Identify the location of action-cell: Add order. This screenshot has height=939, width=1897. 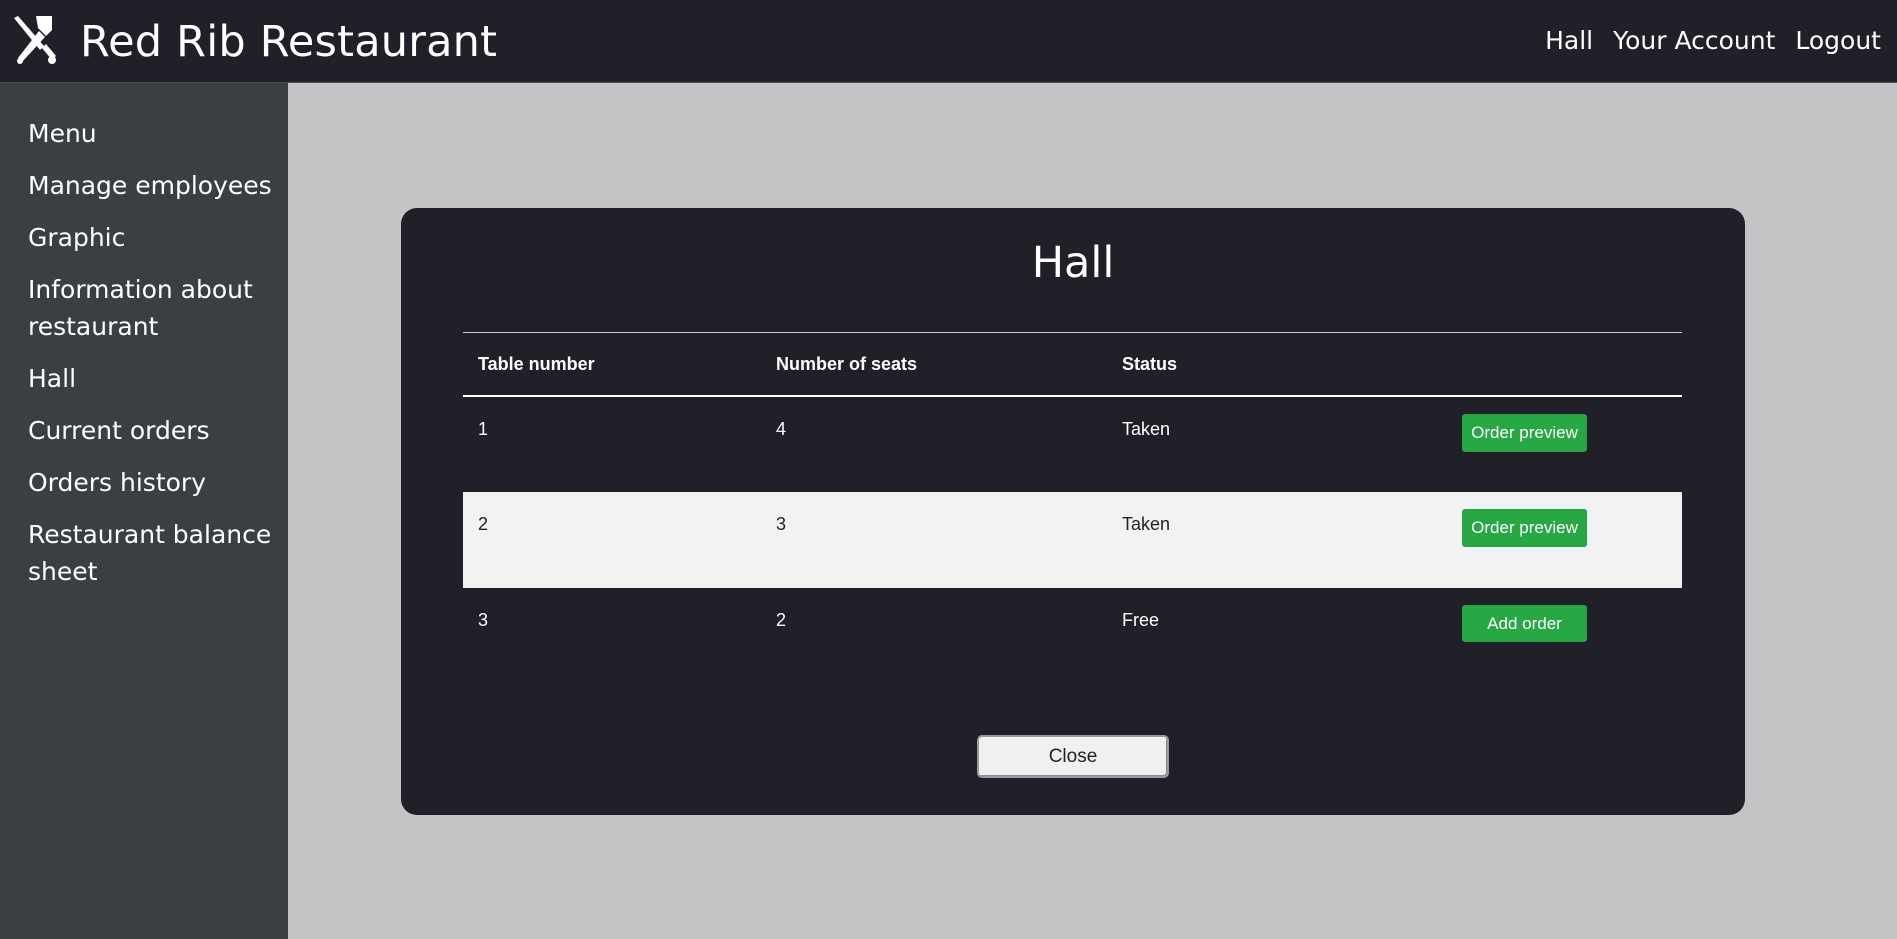
(1564, 623).